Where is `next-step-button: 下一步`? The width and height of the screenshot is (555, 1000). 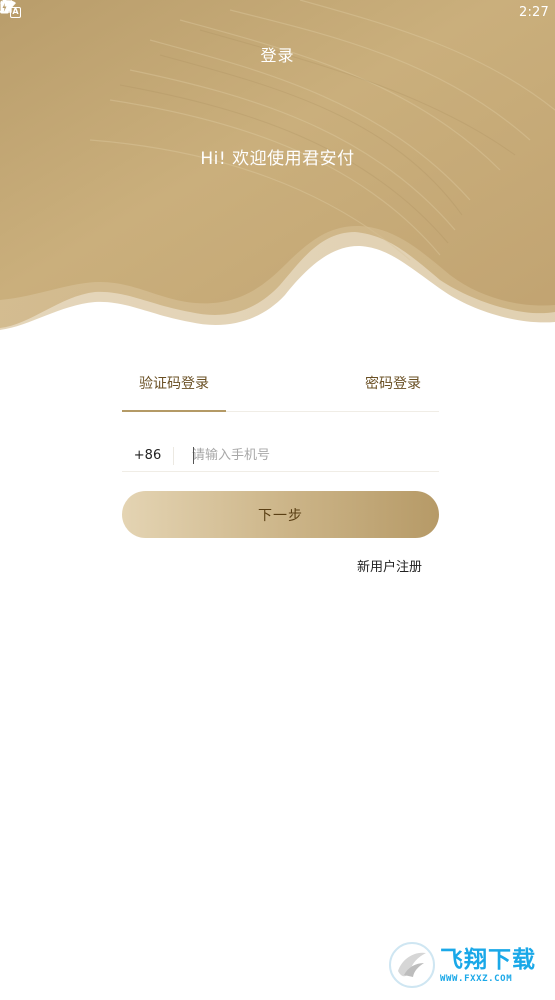 next-step-button: 下一步 is located at coordinates (280, 514).